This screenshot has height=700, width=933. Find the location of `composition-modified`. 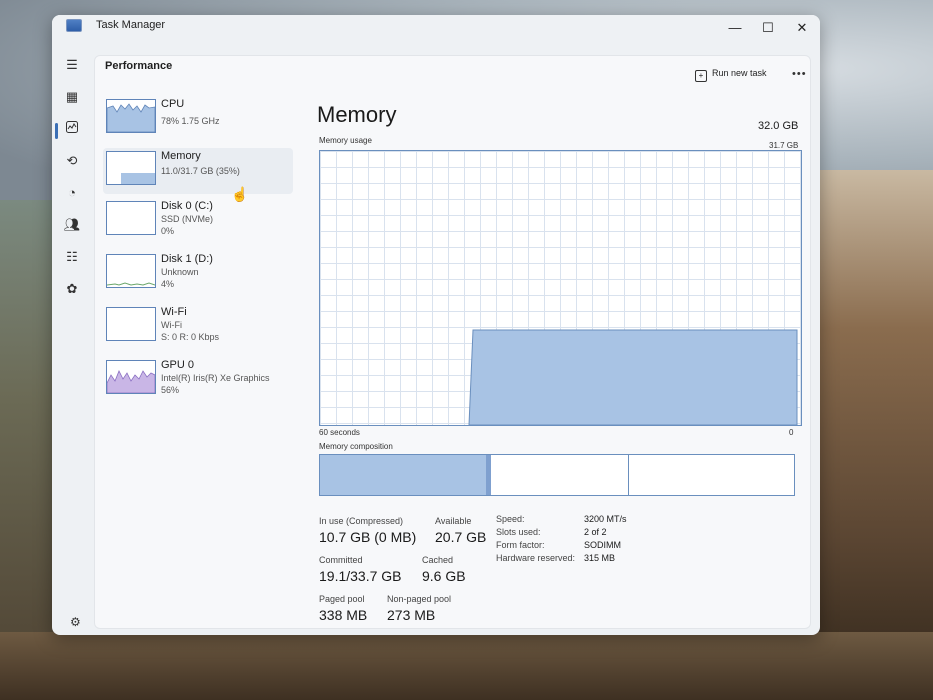

composition-modified is located at coordinates (488, 475).